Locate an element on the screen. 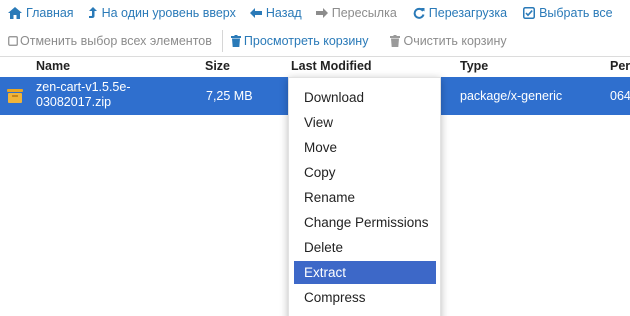 The width and height of the screenshot is (630, 316). file-name: zen-cart-v1.5.5e- 03082017.zip is located at coordinates (83, 95).